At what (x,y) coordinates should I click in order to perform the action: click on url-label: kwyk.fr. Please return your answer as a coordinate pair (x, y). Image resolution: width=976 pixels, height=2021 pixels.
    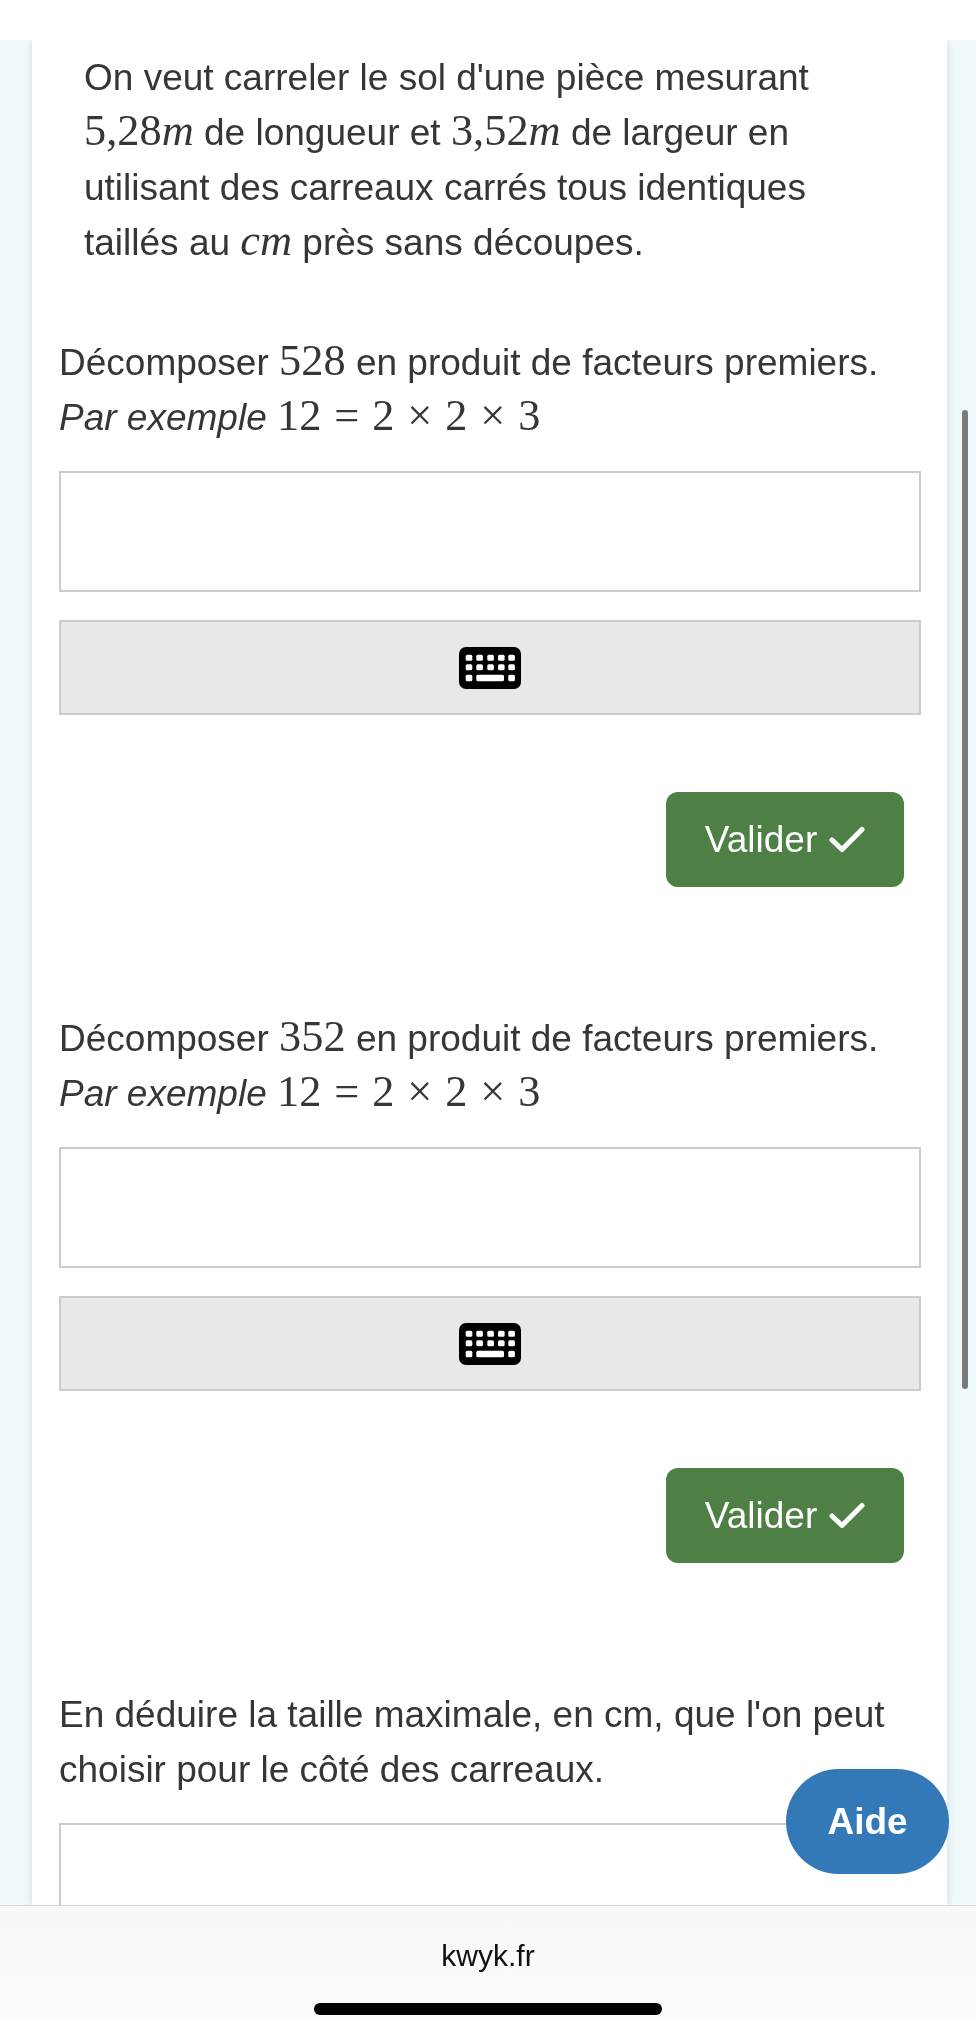
    Looking at the image, I should click on (488, 1956).